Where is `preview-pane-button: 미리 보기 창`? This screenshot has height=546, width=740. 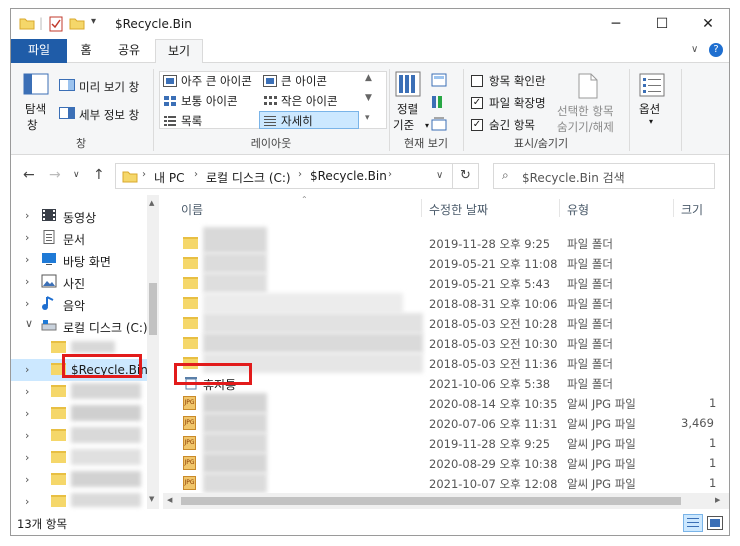
preview-pane-button: 미리 보기 창 is located at coordinates (109, 87).